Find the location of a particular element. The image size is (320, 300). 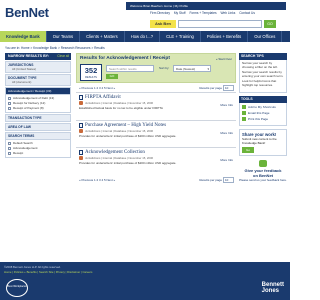

facet-option: Acknowledgement of Debt (13) is located at coordinates (38, 98).